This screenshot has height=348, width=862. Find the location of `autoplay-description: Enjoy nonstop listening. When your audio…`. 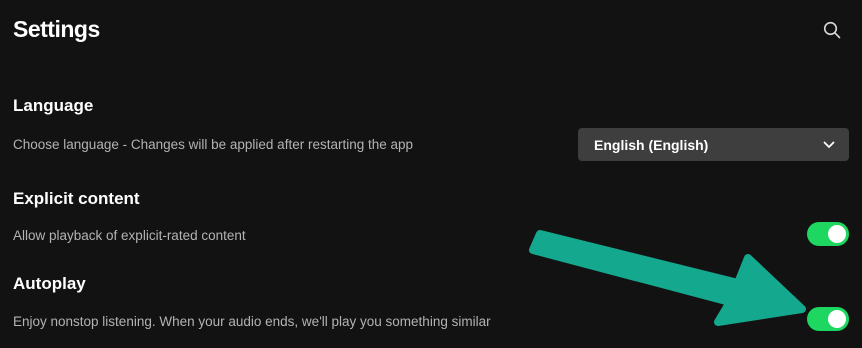

autoplay-description: Enjoy nonstop listening. When your audio… is located at coordinates (252, 321).